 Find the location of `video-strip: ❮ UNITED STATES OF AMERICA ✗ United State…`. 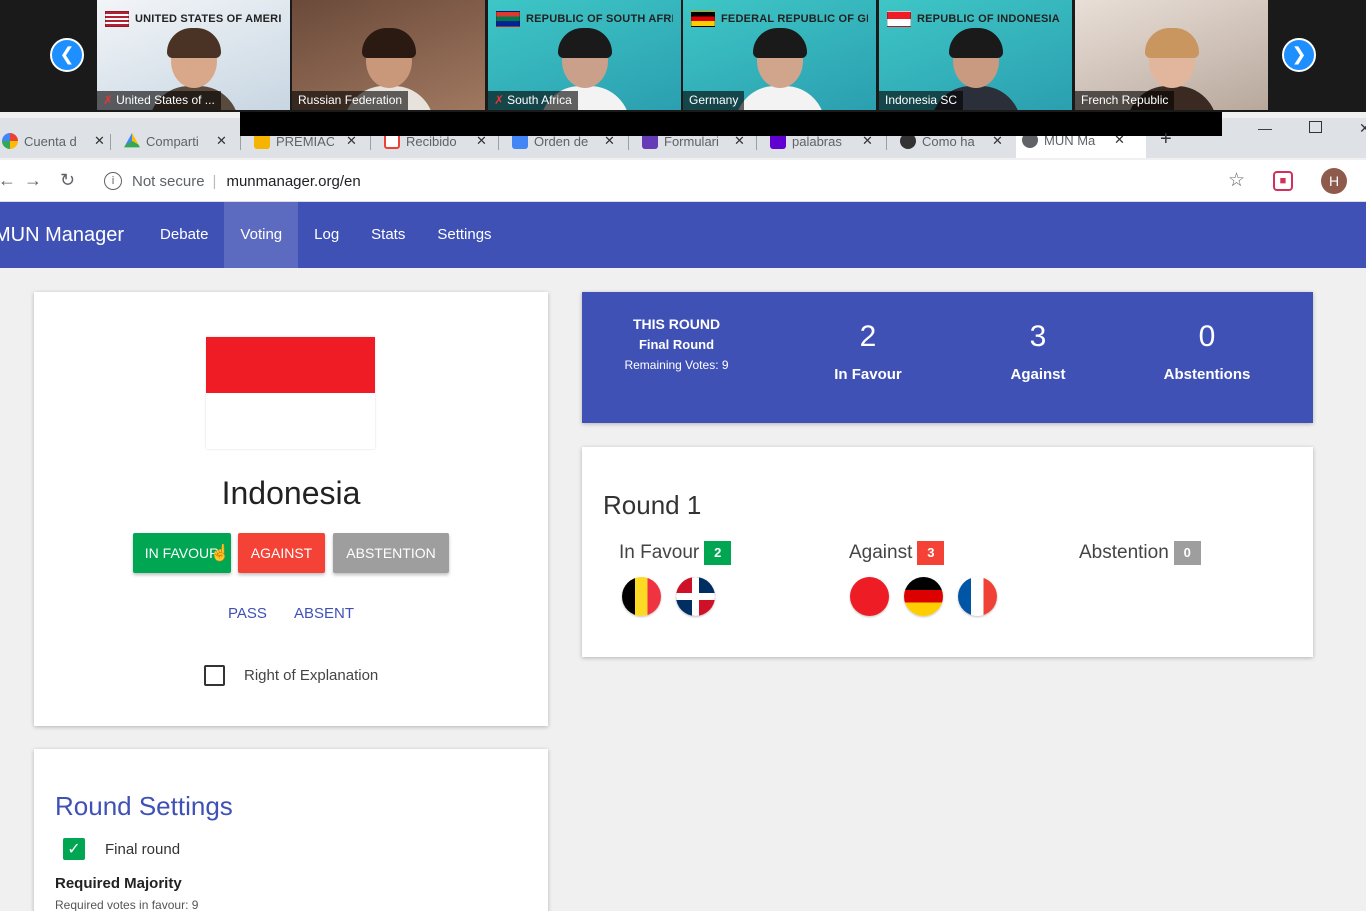

video-strip: ❮ UNITED STATES OF AMERICA ✗ United State… is located at coordinates (683, 56).